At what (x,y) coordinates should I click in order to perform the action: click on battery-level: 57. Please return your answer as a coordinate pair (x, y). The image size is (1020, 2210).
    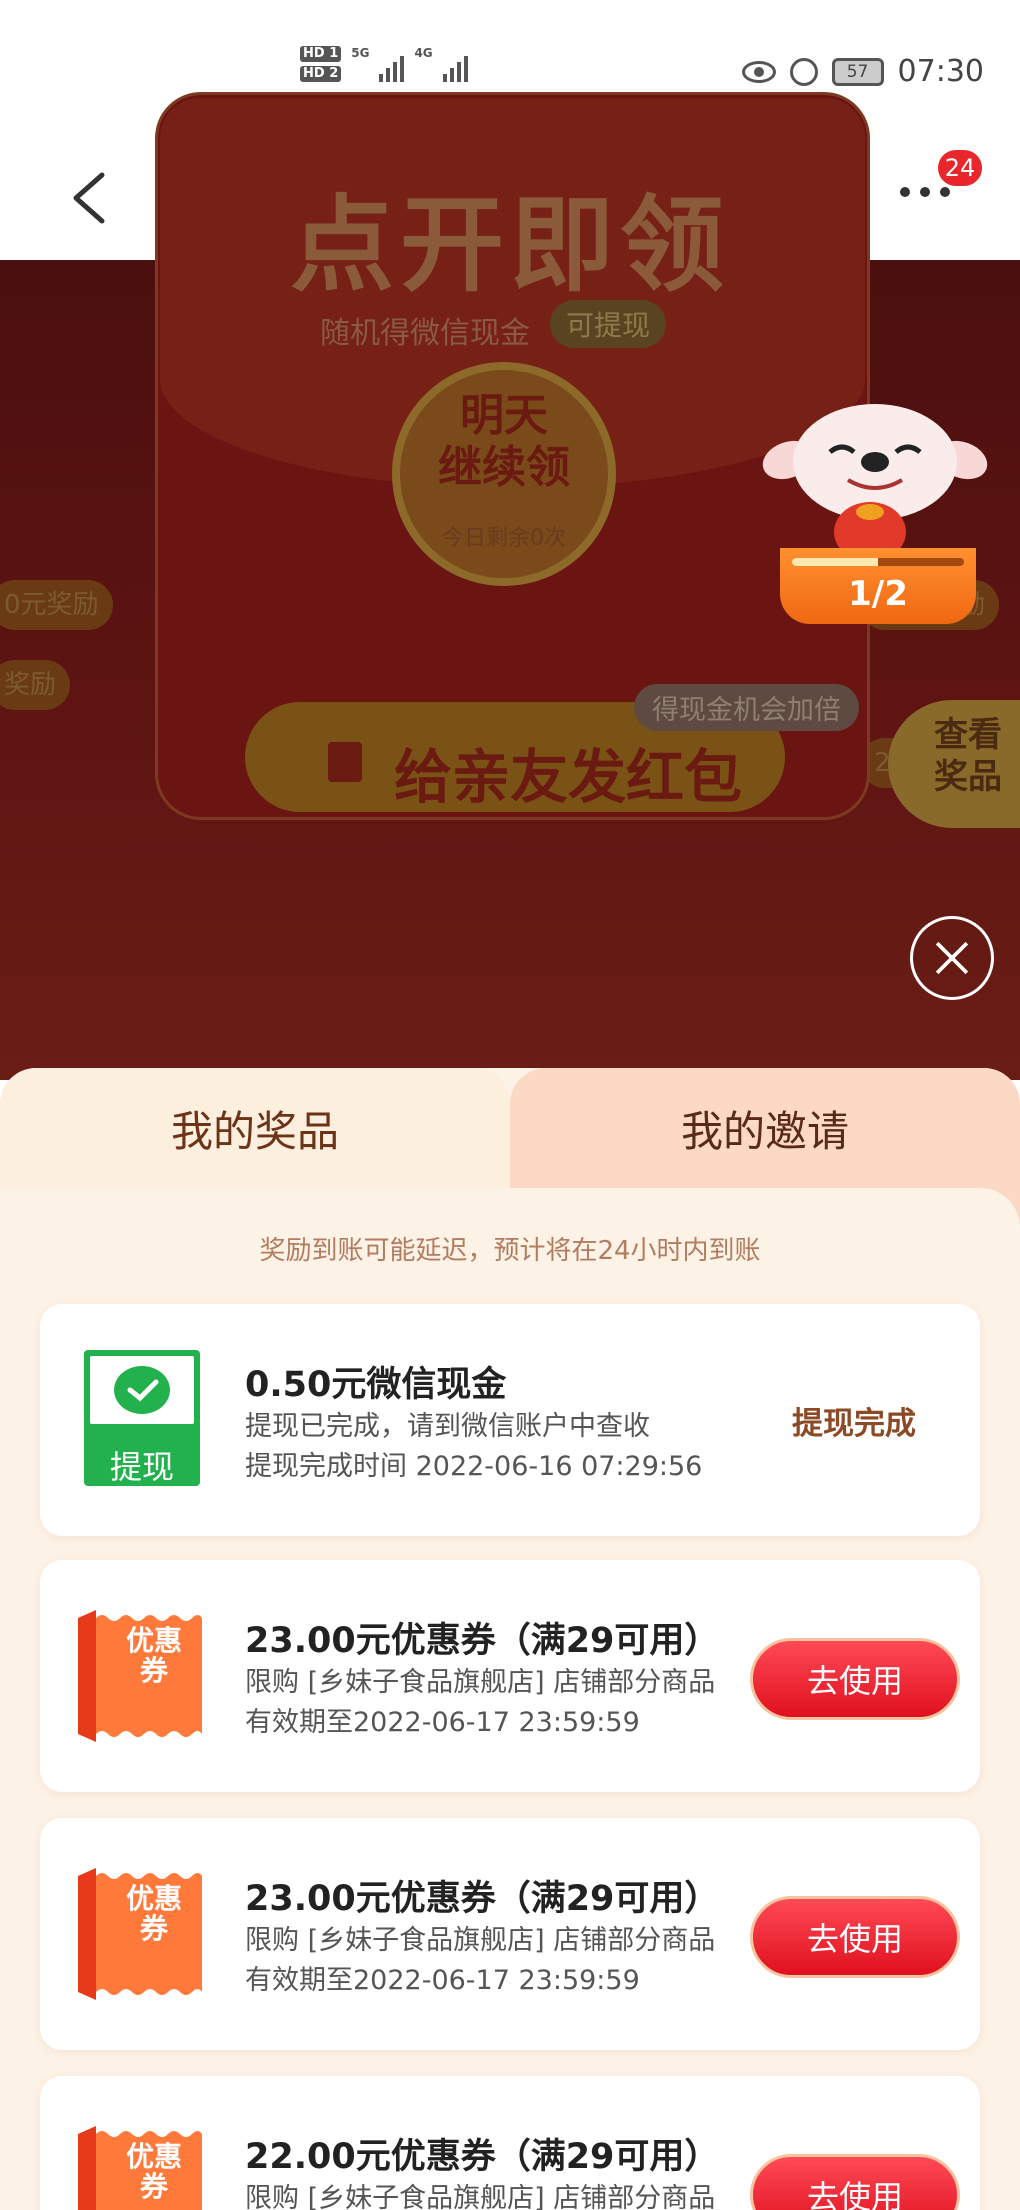
    Looking at the image, I should click on (857, 71).